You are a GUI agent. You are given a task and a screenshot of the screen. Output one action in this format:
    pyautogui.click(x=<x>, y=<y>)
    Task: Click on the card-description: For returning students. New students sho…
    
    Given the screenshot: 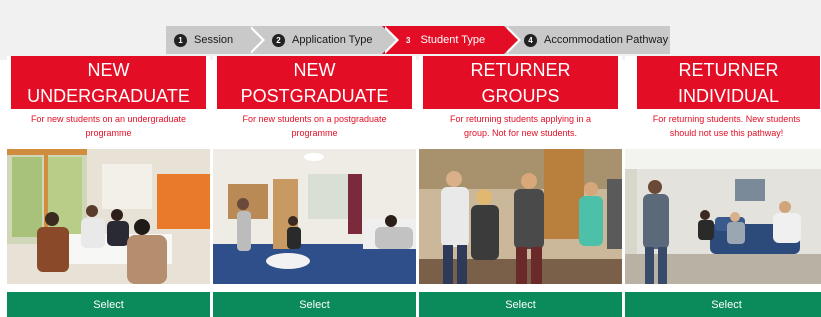 What is the action you would take?
    pyautogui.click(x=726, y=126)
    